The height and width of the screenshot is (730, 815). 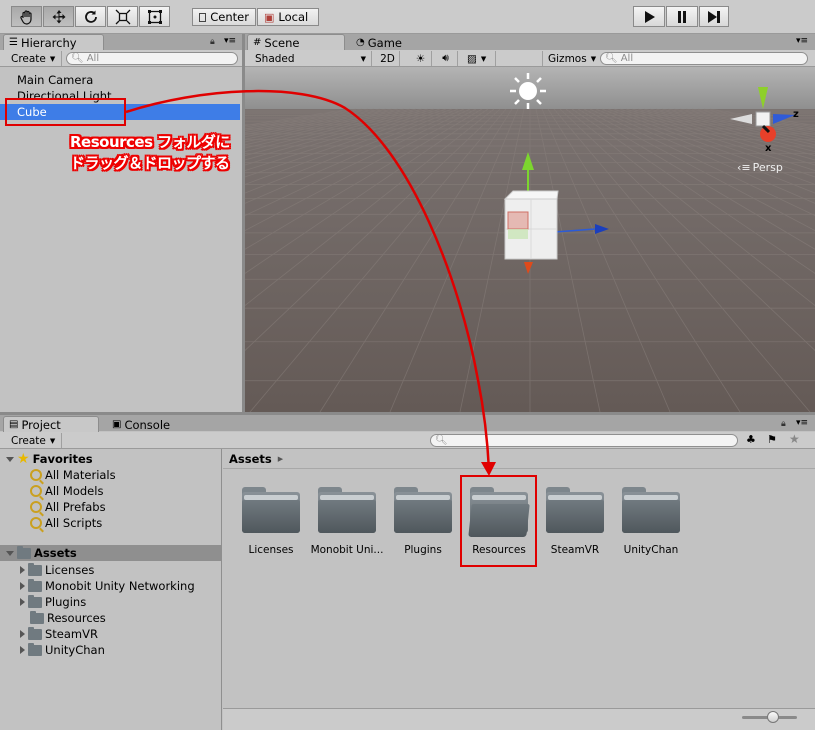 What do you see at coordinates (75, 650) in the screenshot?
I see `tree-label: UnityChan` at bounding box center [75, 650].